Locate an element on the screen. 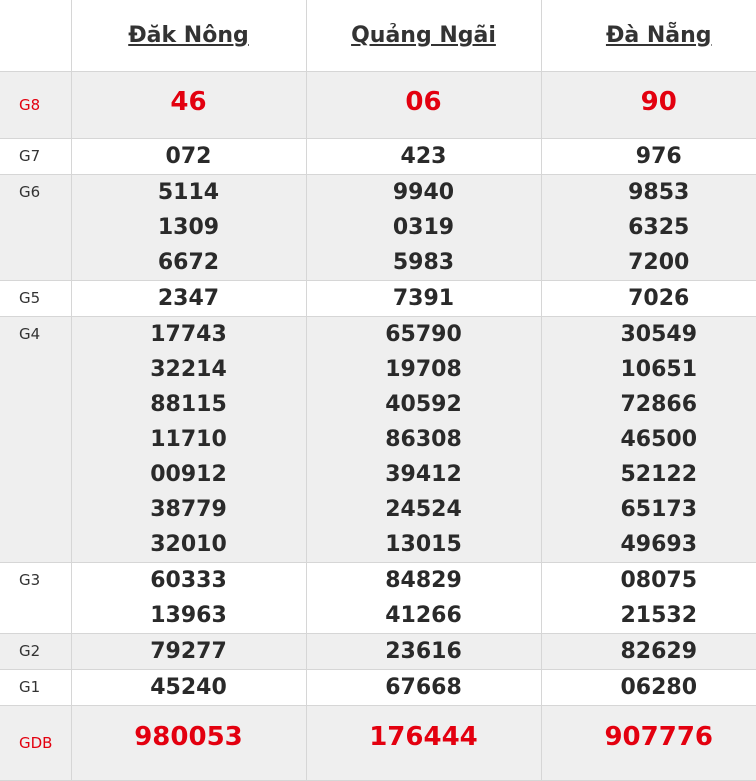  result-number: 49693 is located at coordinates (649, 544).